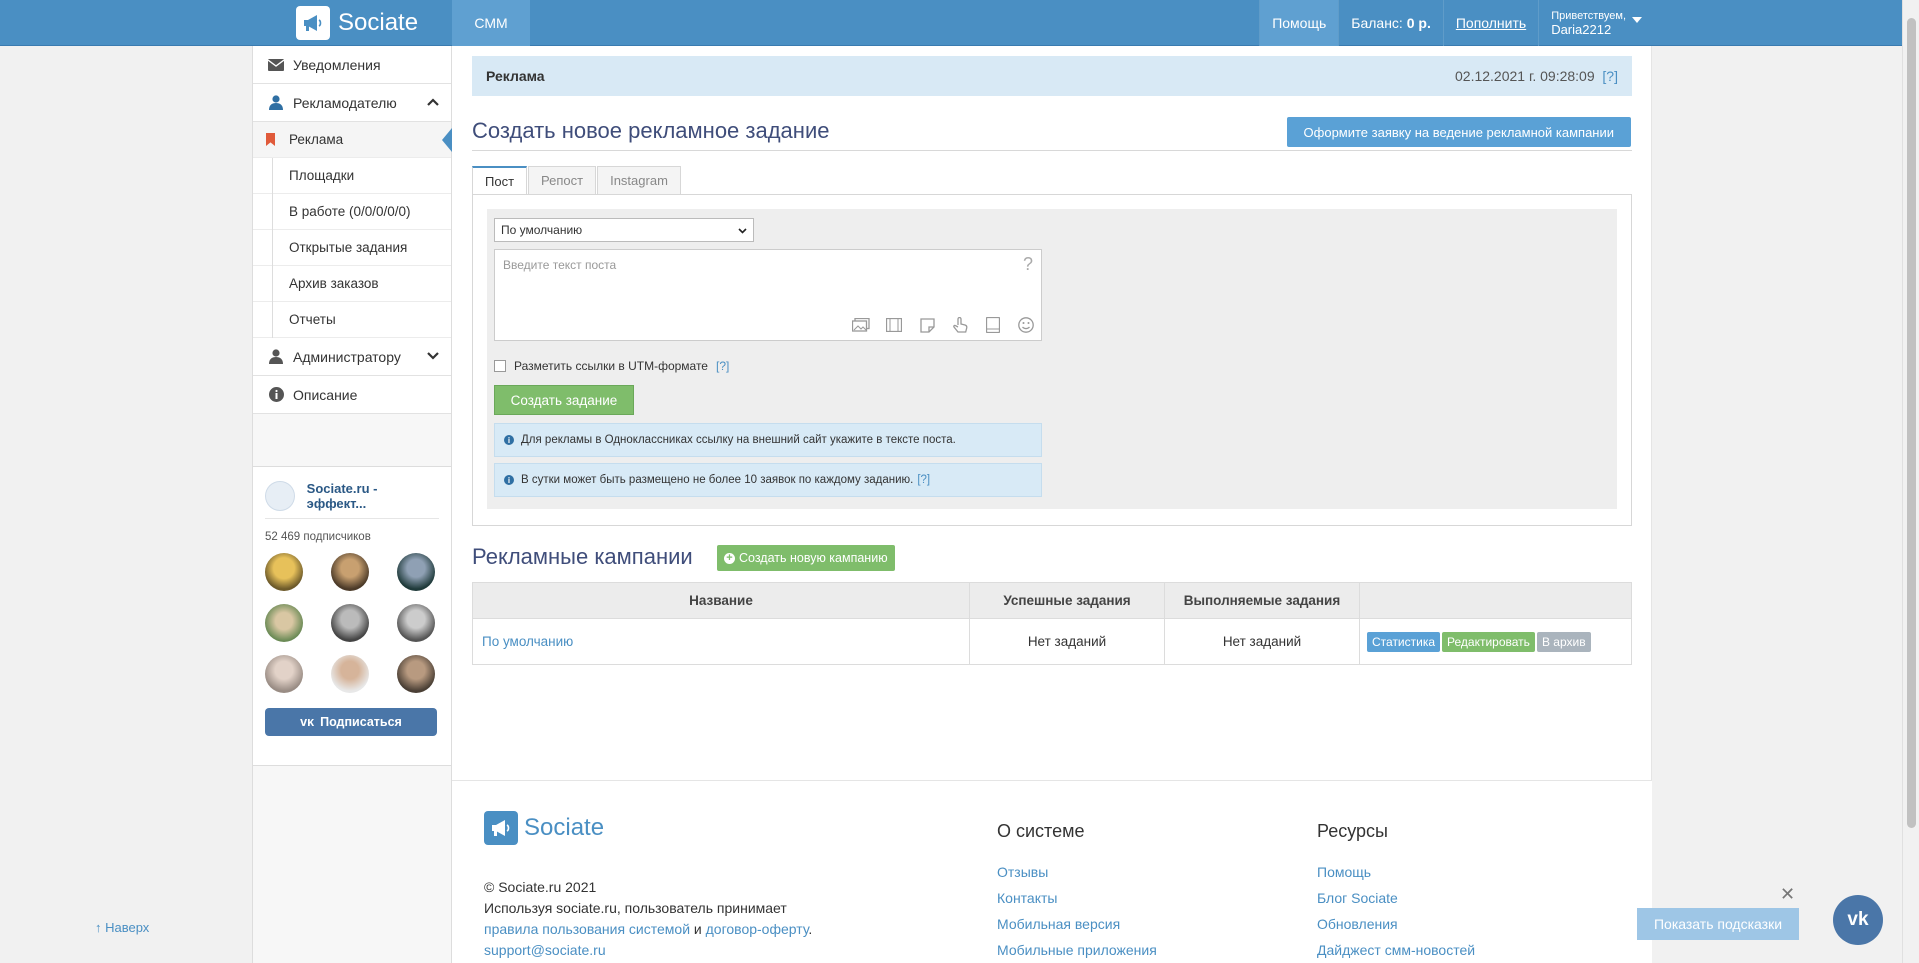 This screenshot has height=963, width=1919. I want to click on footer-logo: Sociate, so click(544, 828).